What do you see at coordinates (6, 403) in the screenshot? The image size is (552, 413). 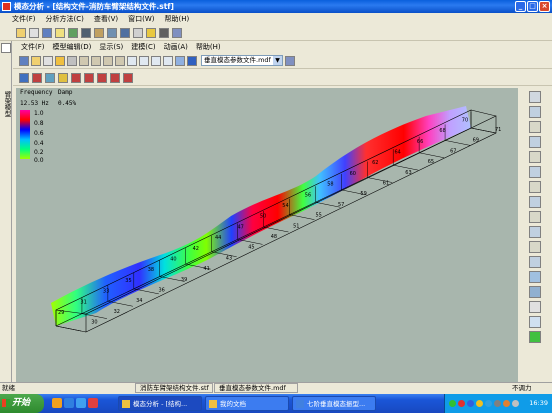 I see `windows-logo-icon` at bounding box center [6, 403].